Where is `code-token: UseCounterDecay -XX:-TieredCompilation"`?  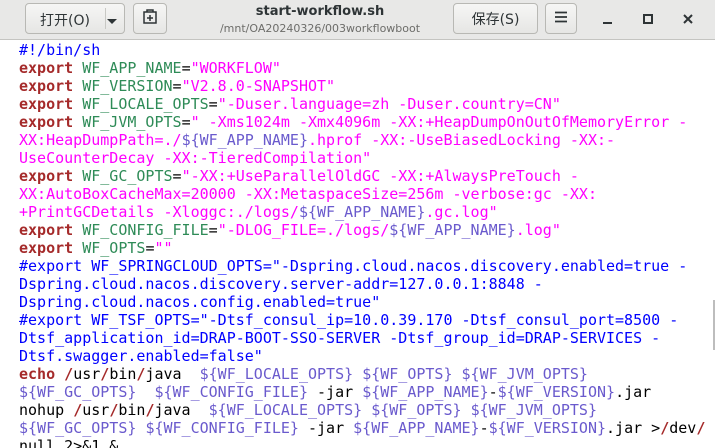
code-token: UseCounterDecay -XX:-TieredCompilation" is located at coordinates (195, 158).